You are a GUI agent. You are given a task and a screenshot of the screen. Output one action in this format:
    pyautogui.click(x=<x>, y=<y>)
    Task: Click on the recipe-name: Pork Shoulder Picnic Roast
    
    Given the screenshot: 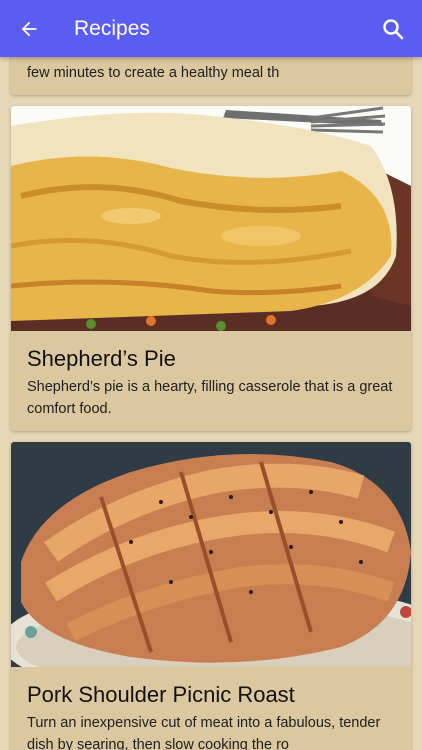 What is the action you would take?
    pyautogui.click(x=161, y=694)
    